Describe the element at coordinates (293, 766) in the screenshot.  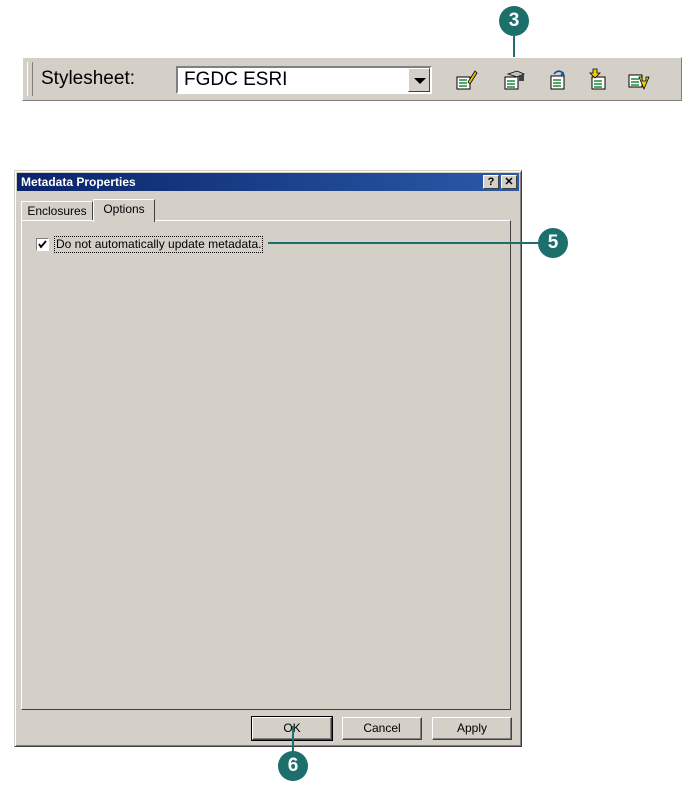
I see `callout-step-6: 6` at that location.